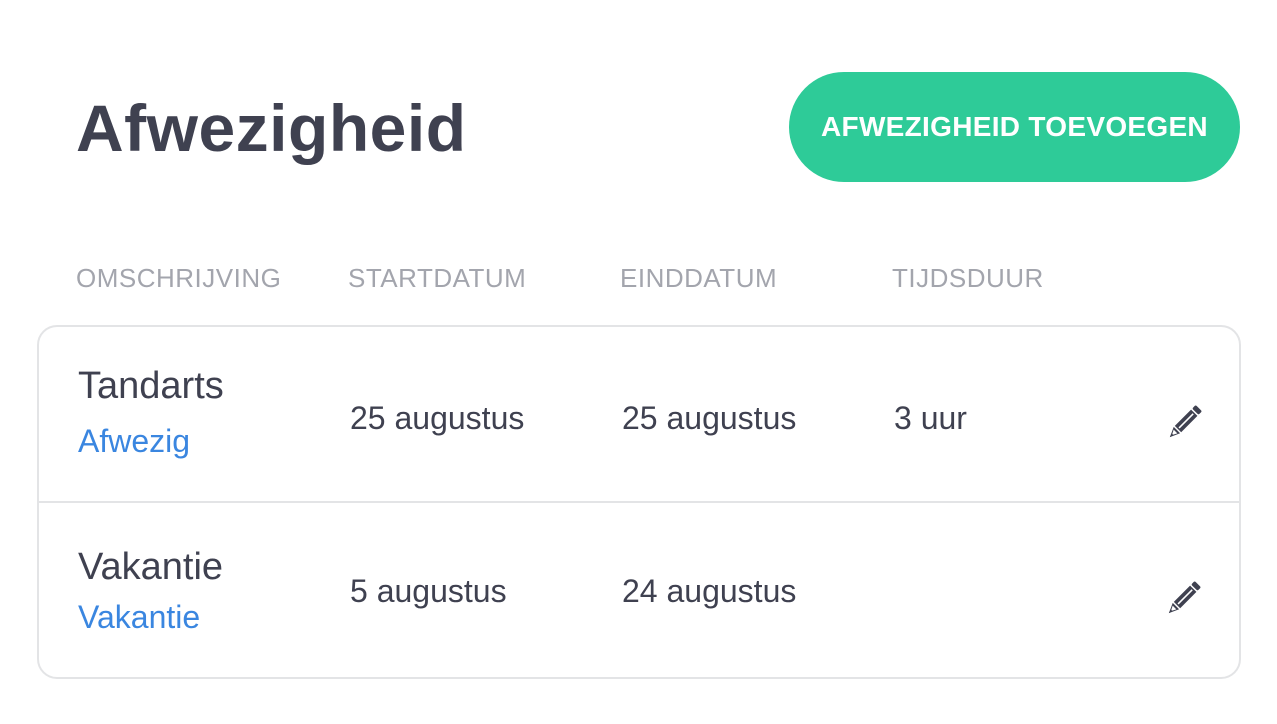  What do you see at coordinates (930, 418) in the screenshot?
I see `row-duration: 3 uur` at bounding box center [930, 418].